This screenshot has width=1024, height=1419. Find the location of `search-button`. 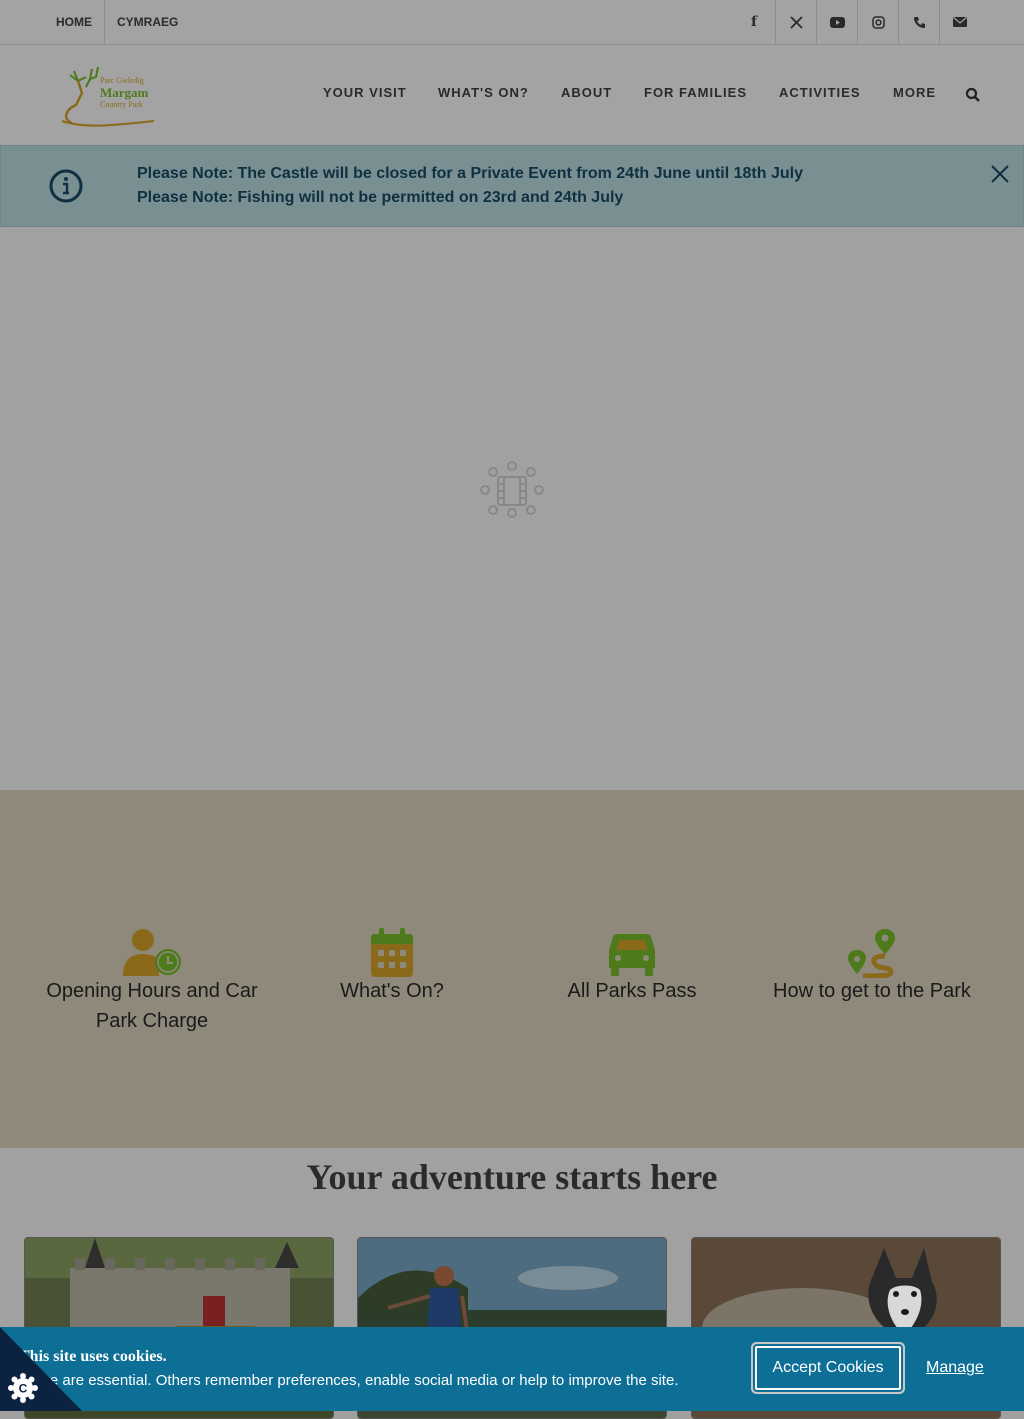

search-button is located at coordinates (973, 95).